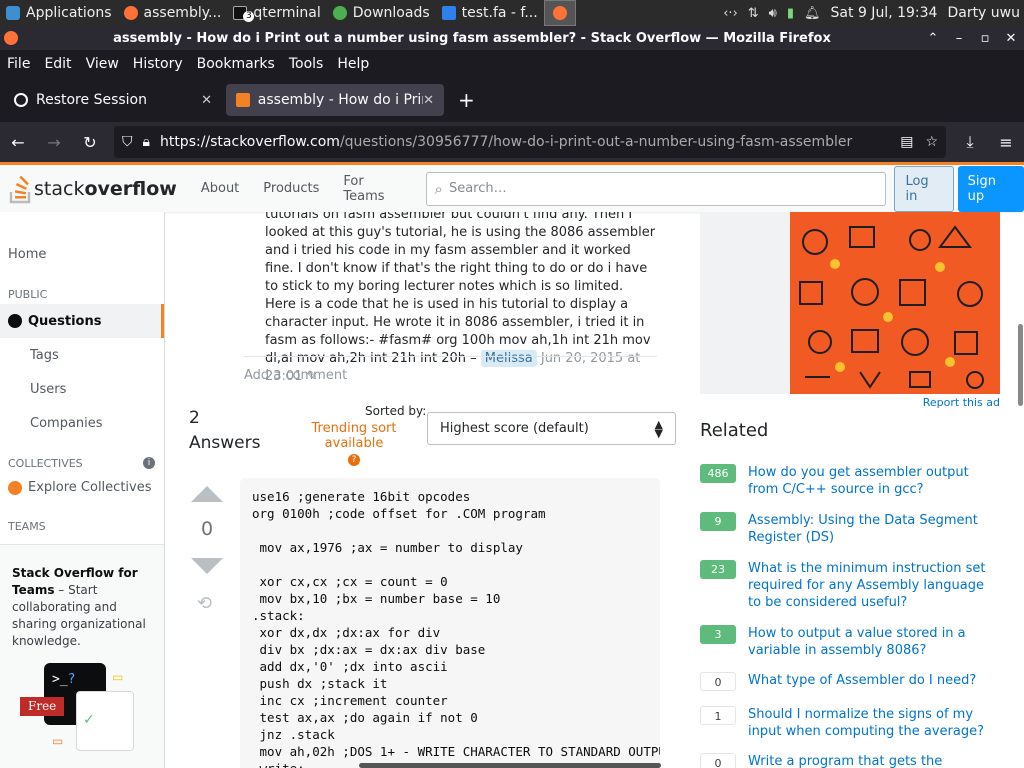  What do you see at coordinates (884, 13) in the screenshot?
I see `clock: Sat 9 Jul, 19:34` at bounding box center [884, 13].